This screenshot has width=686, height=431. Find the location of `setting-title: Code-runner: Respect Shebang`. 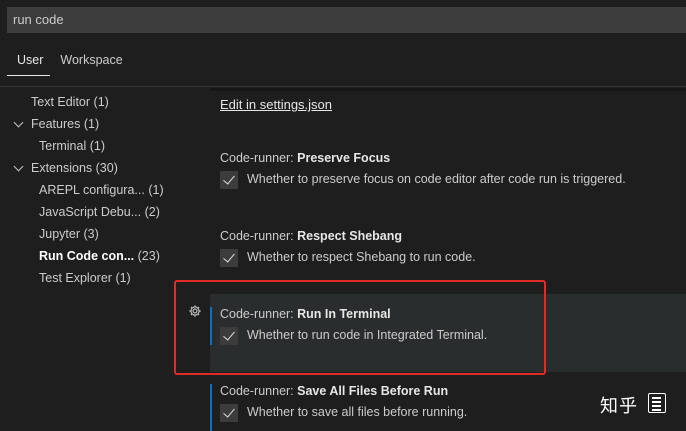

setting-title: Code-runner: Respect Shebang is located at coordinates (311, 236).